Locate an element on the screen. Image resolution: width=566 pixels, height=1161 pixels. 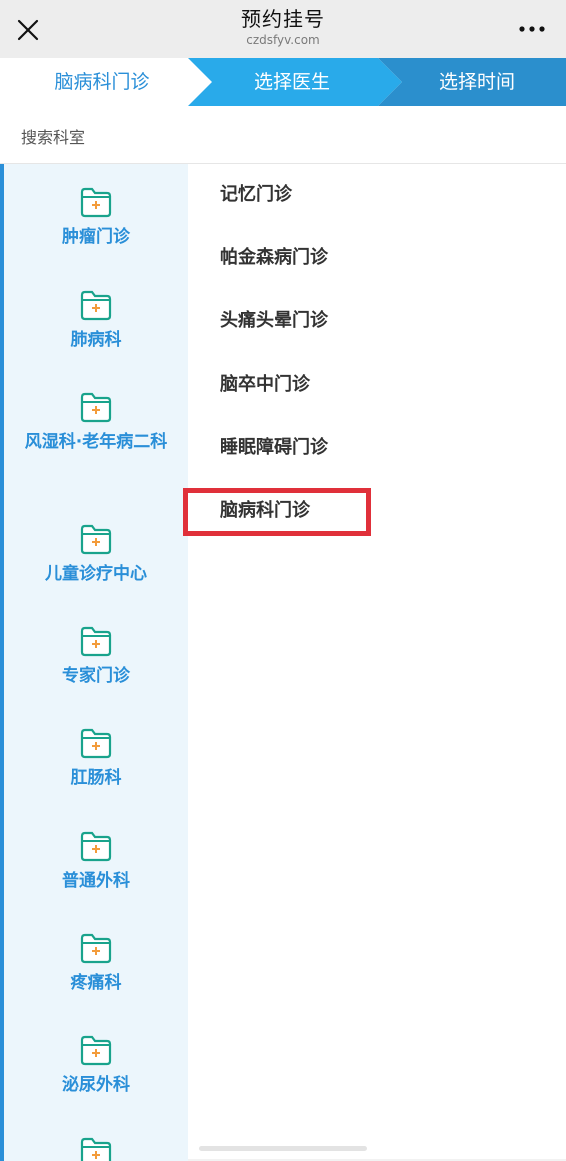
clinic-item: 睡眠障碍门诊 is located at coordinates (274, 448).